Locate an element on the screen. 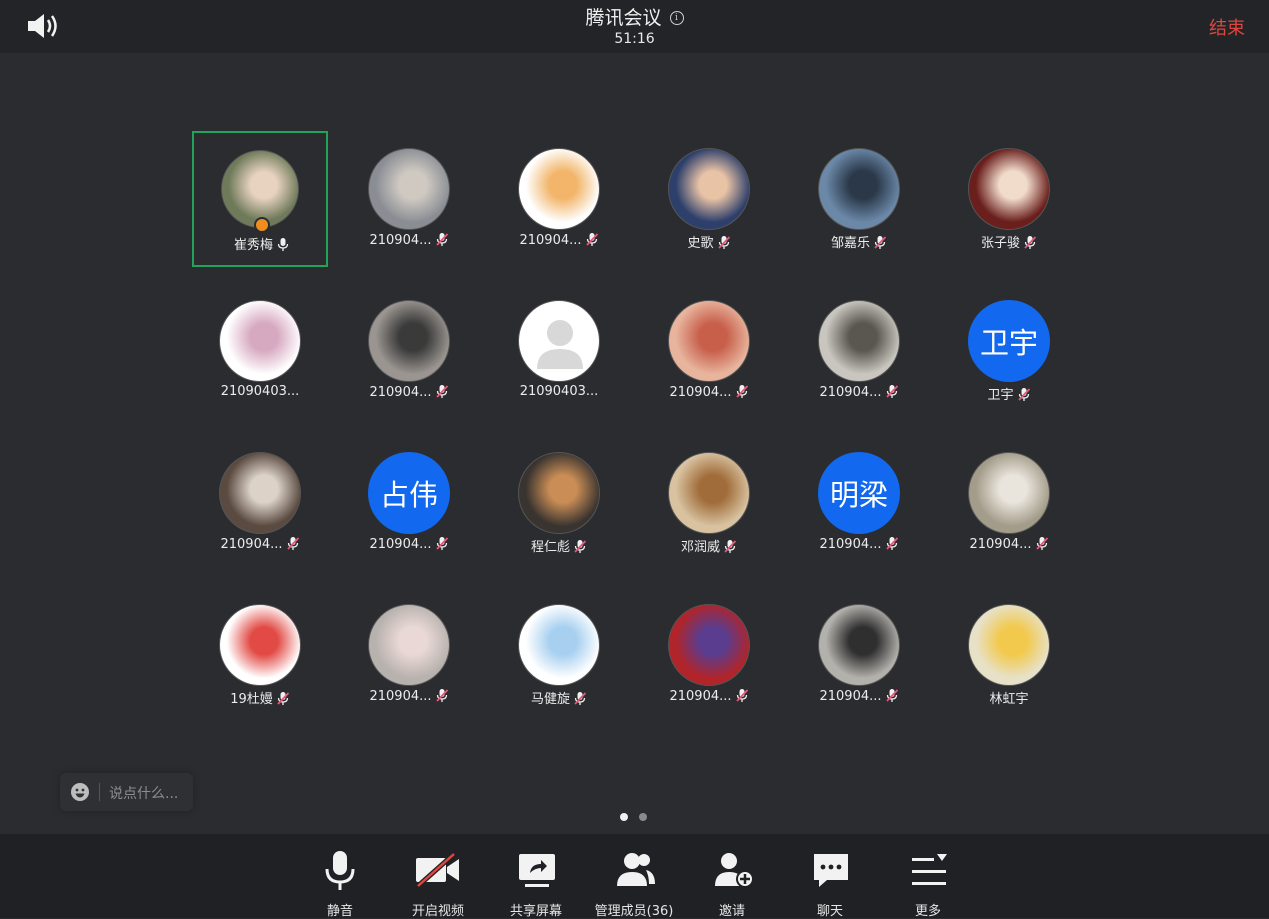  participant-name-row: 崔秀梅 is located at coordinates (262, 243).